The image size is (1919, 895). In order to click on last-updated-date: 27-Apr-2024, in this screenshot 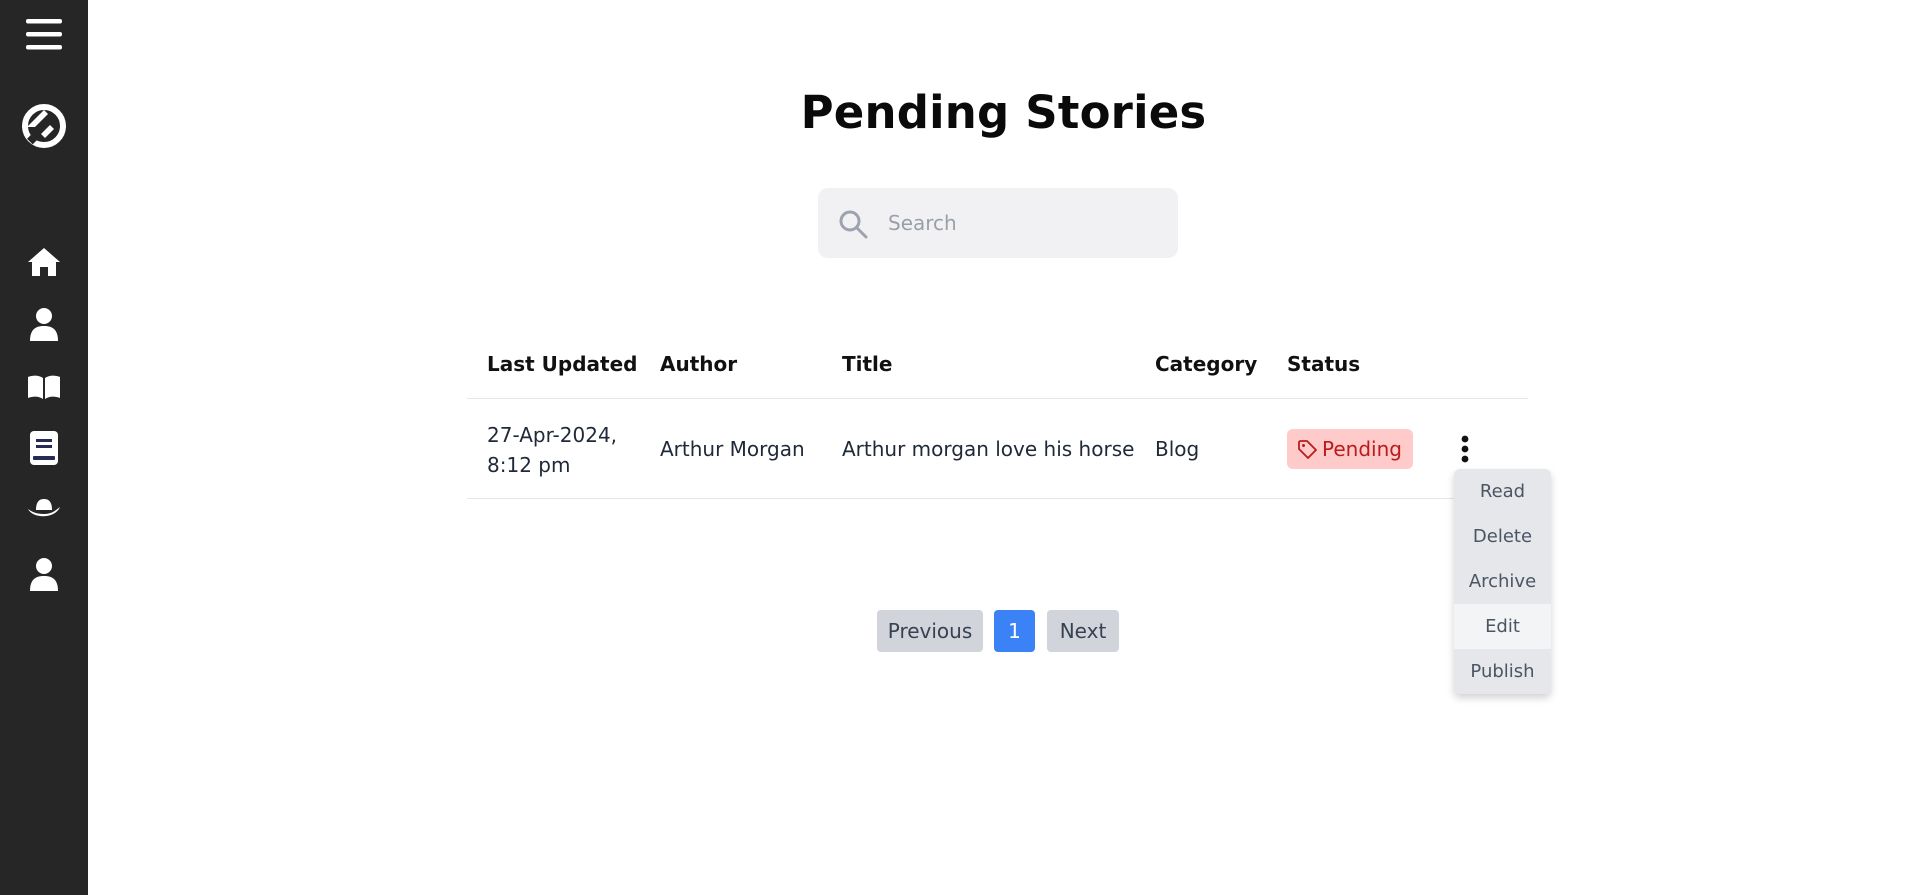, I will do `click(552, 435)`.